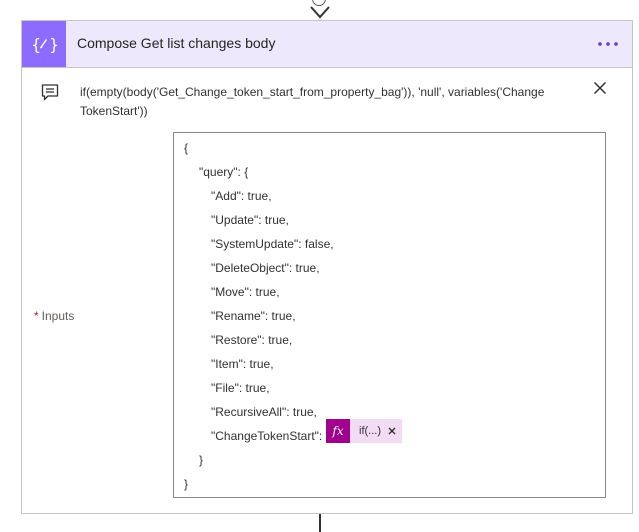 Image resolution: width=639 pixels, height=532 pixels. Describe the element at coordinates (264, 412) in the screenshot. I see `code-line: "RecursiveAll": true,` at that location.